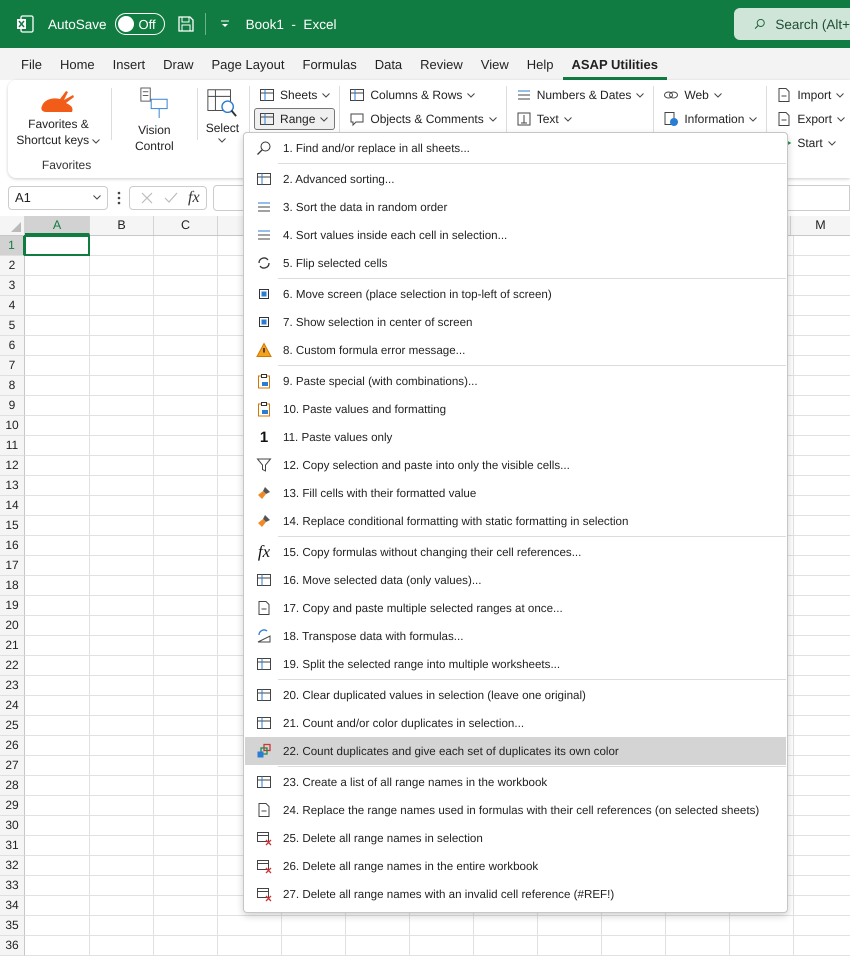  What do you see at coordinates (12, 266) in the screenshot?
I see `row-header: 2` at bounding box center [12, 266].